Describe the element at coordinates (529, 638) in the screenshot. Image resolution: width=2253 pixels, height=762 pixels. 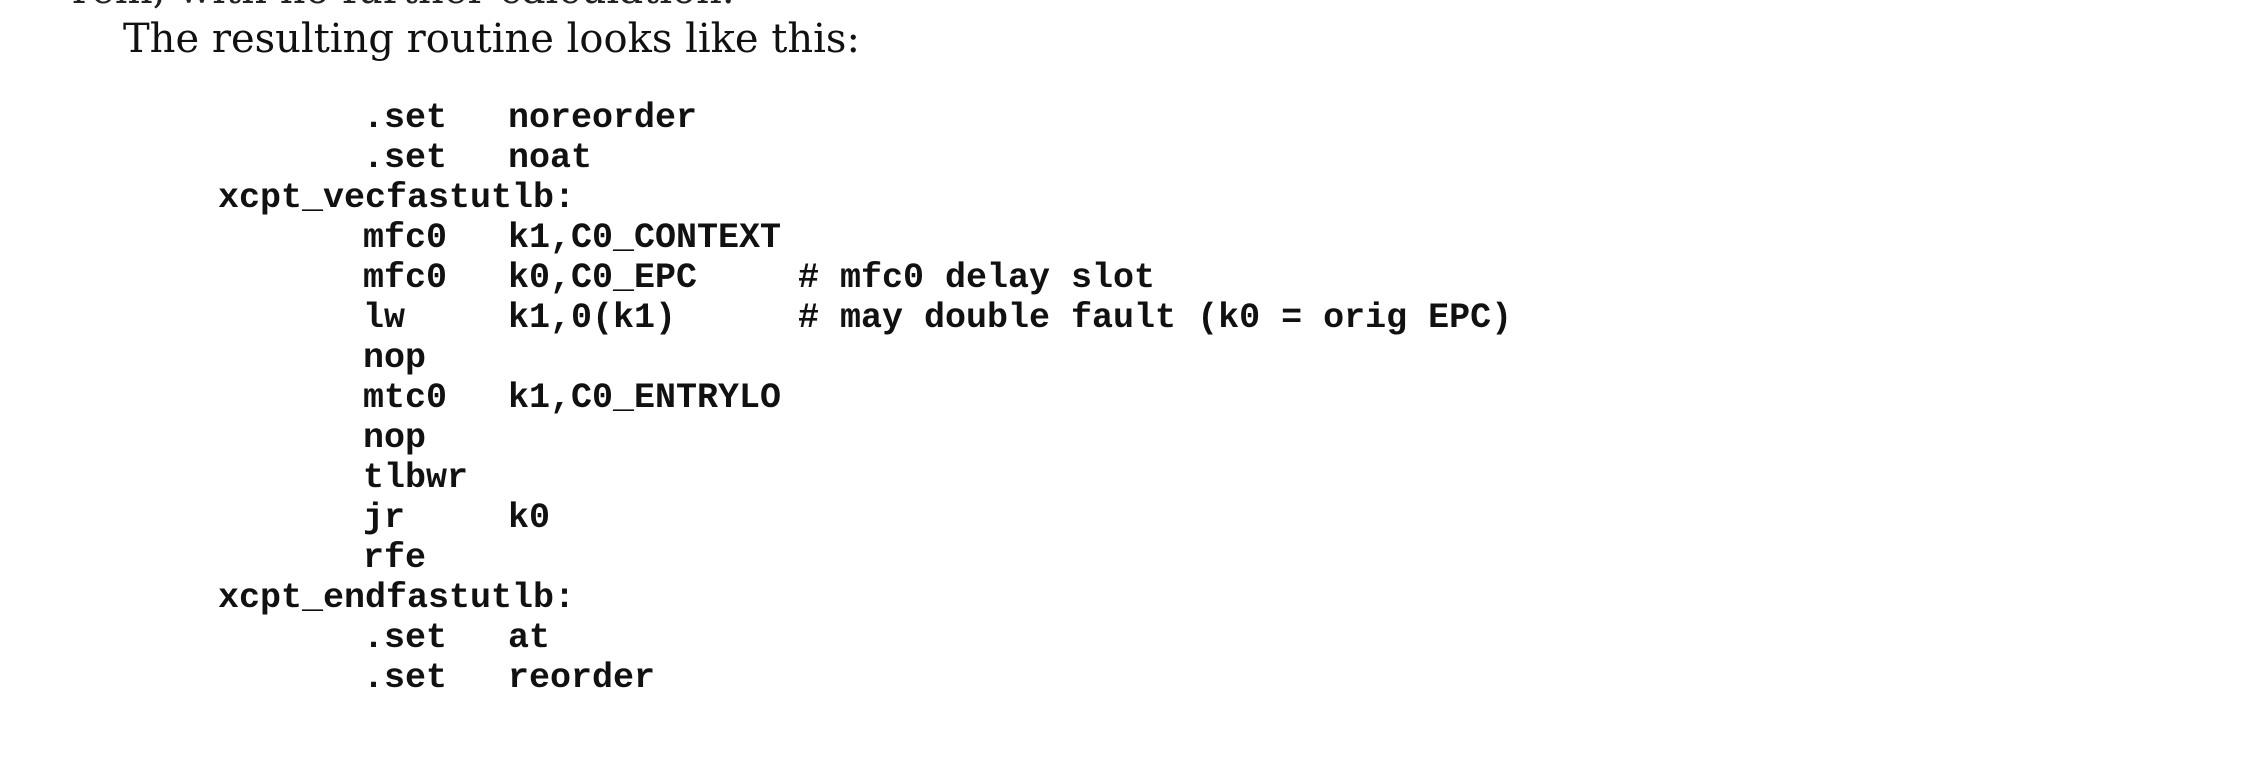
I see `code-operands: at` at that location.